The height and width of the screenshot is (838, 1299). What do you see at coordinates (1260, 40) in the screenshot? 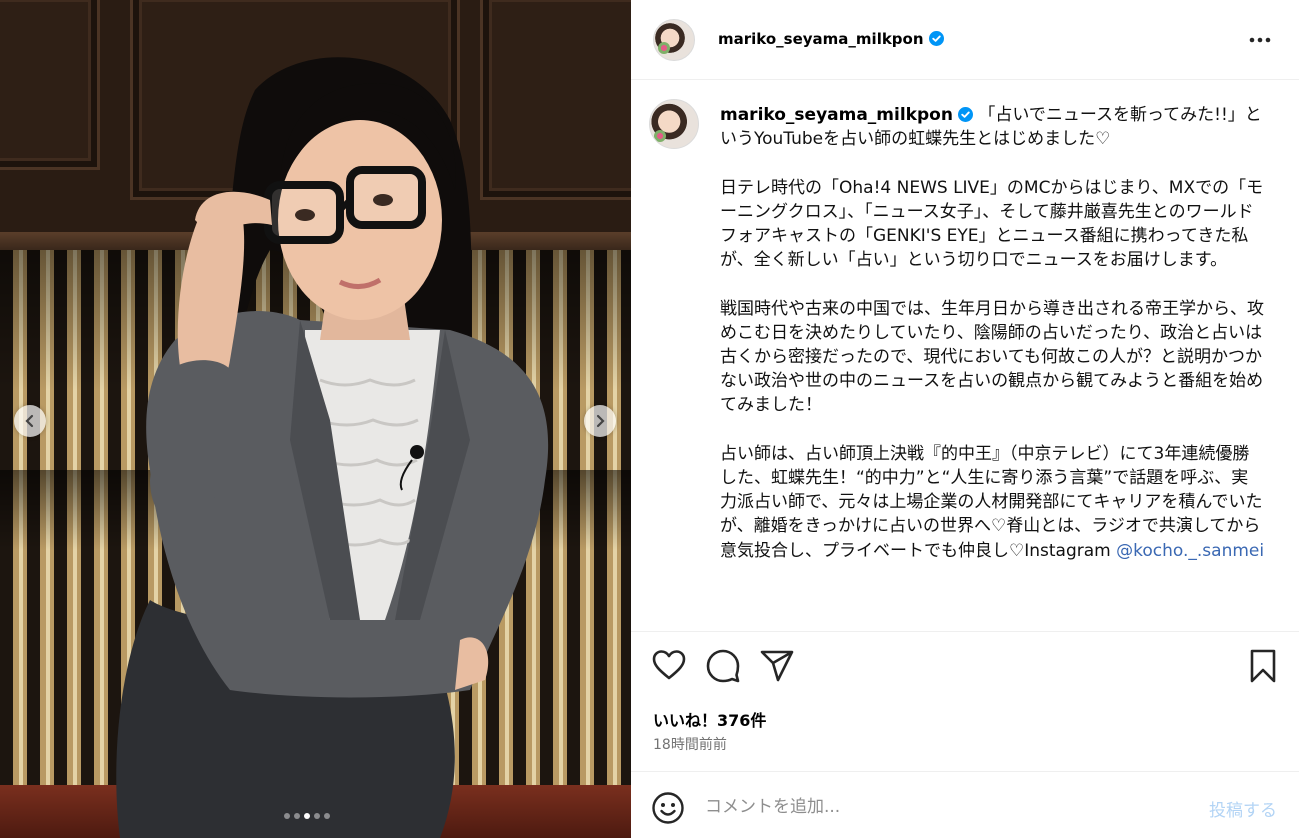
I see `more-icon` at bounding box center [1260, 40].